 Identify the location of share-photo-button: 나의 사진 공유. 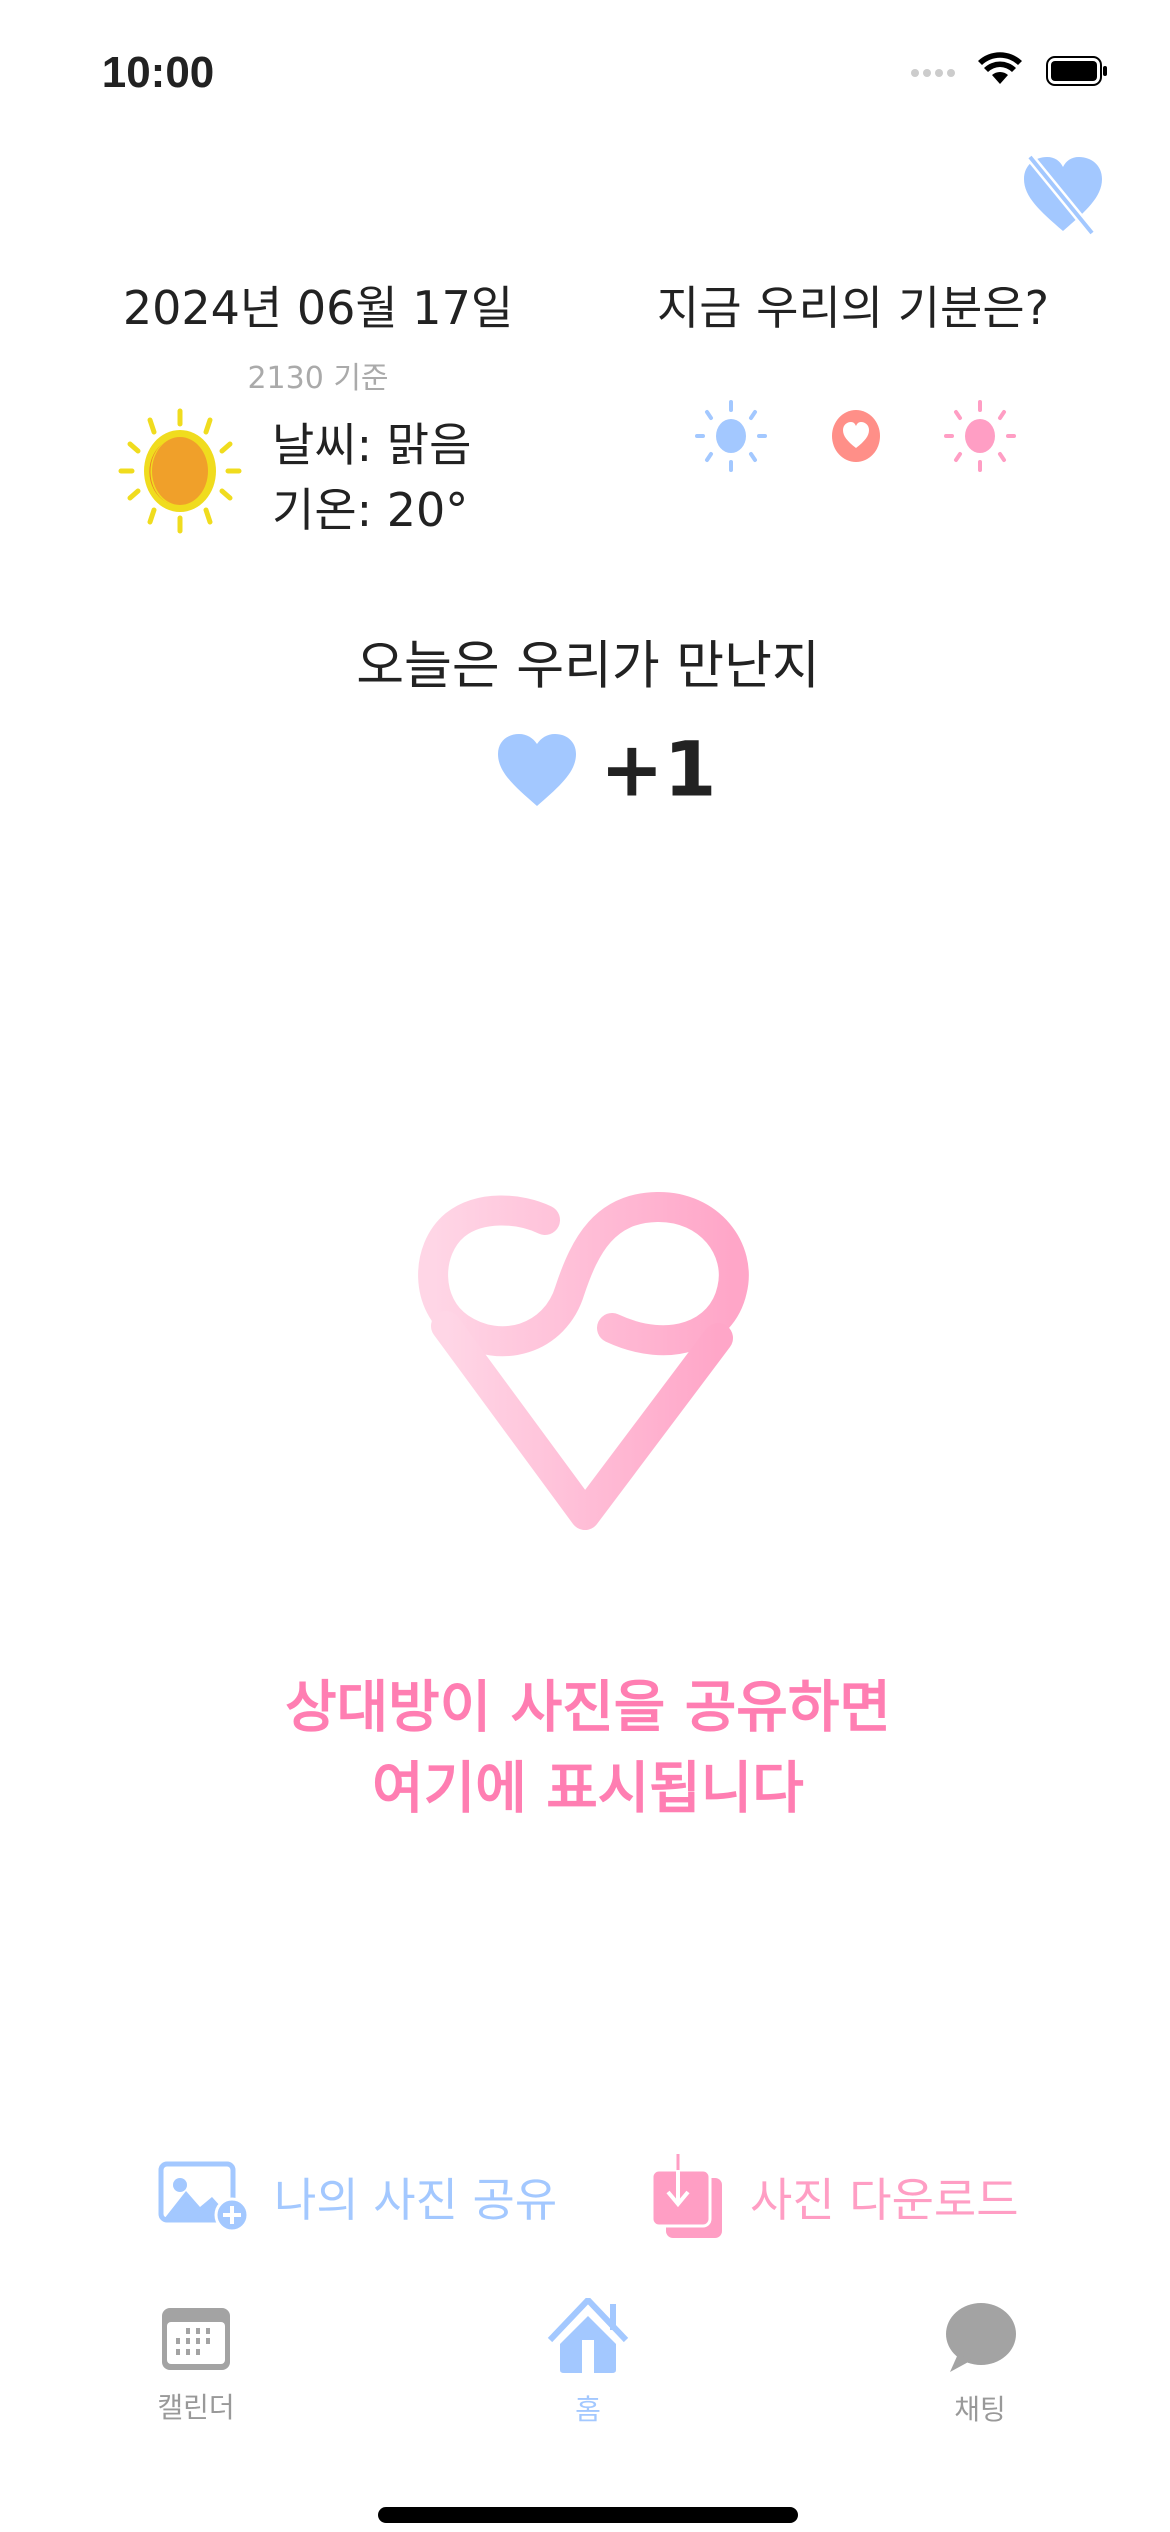
(357, 2197).